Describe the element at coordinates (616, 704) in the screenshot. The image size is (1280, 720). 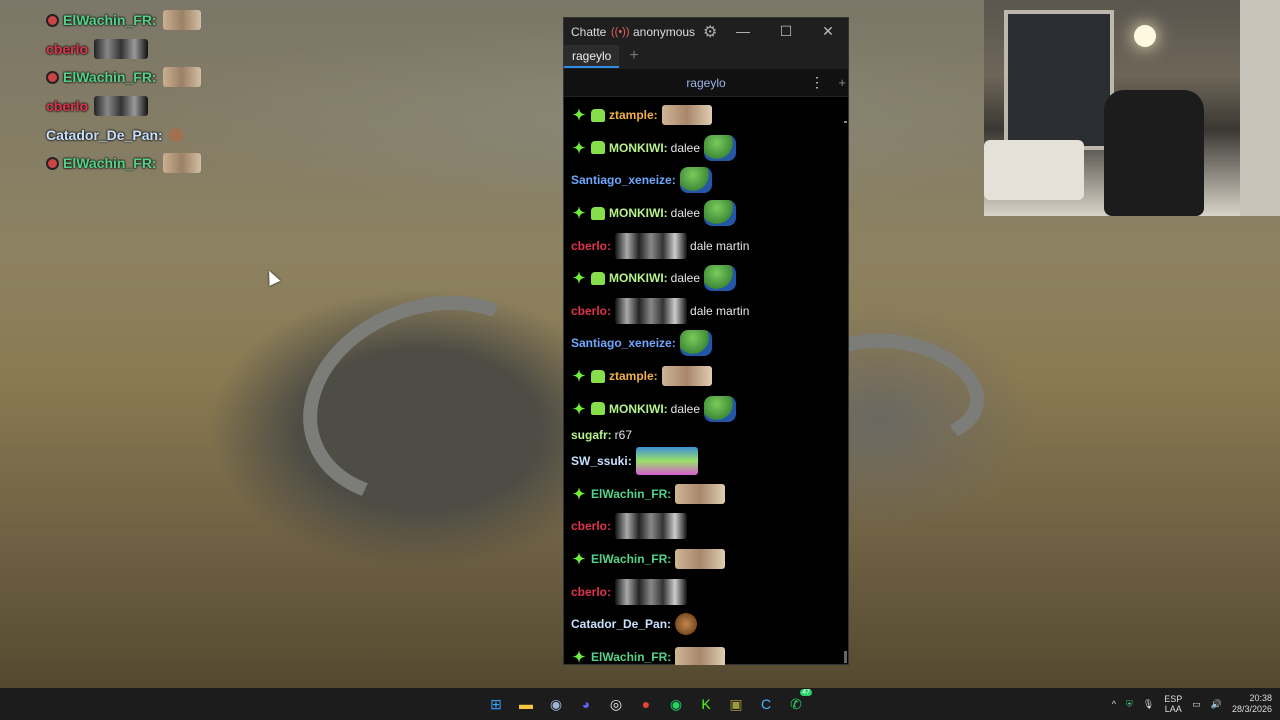
I see `obs-icon: ◎` at that location.